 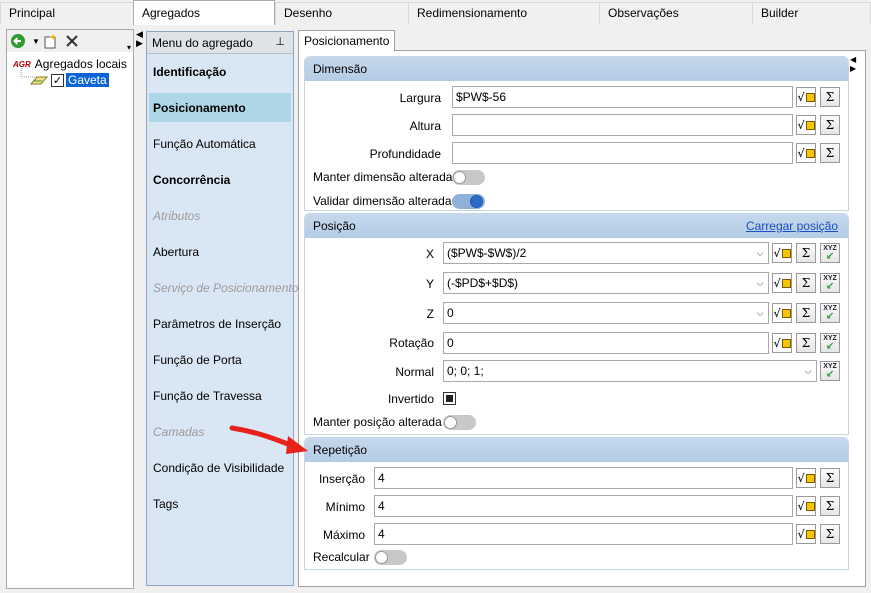 What do you see at coordinates (345, 507) in the screenshot?
I see `minimo-label: Mínimo` at bounding box center [345, 507].